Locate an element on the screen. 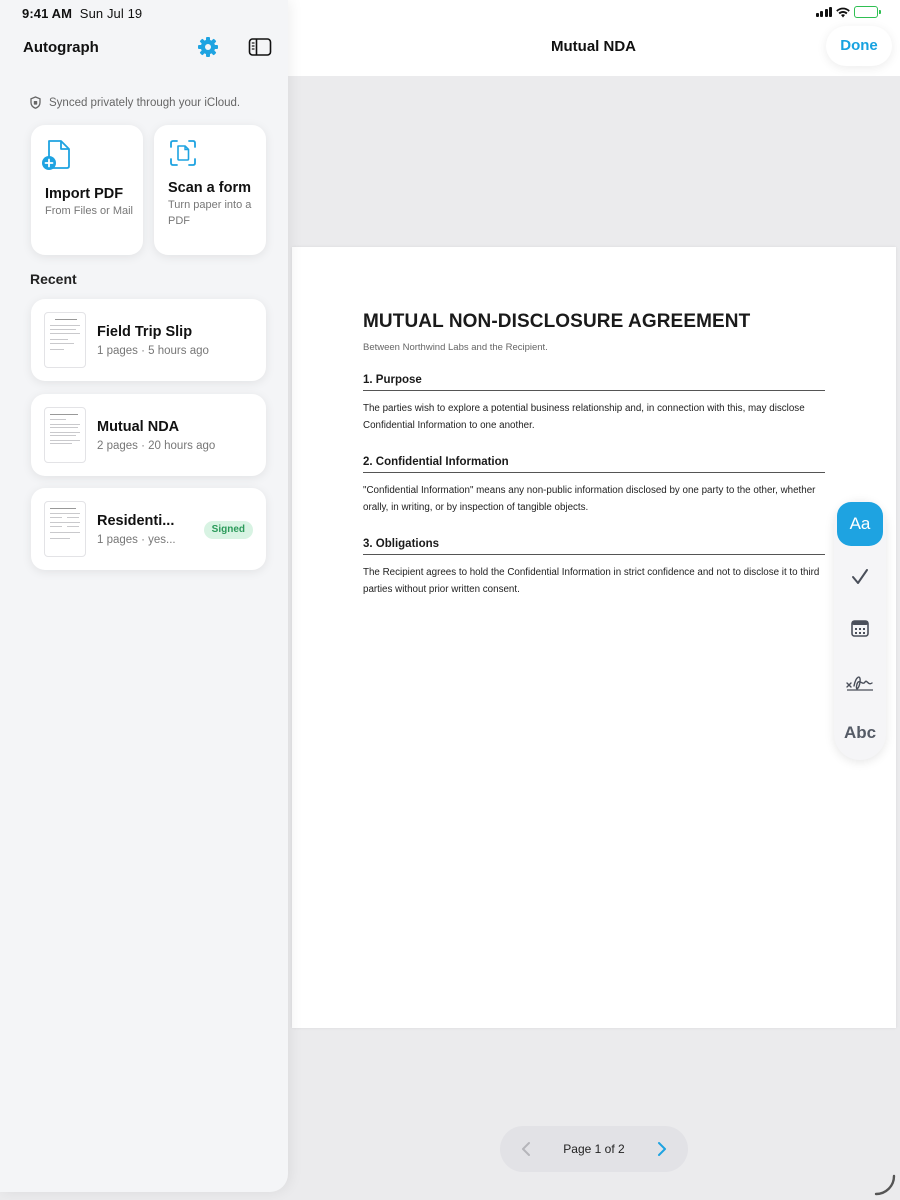 Image resolution: width=900 pixels, height=1200 pixels. next-page-button is located at coordinates (662, 1149).